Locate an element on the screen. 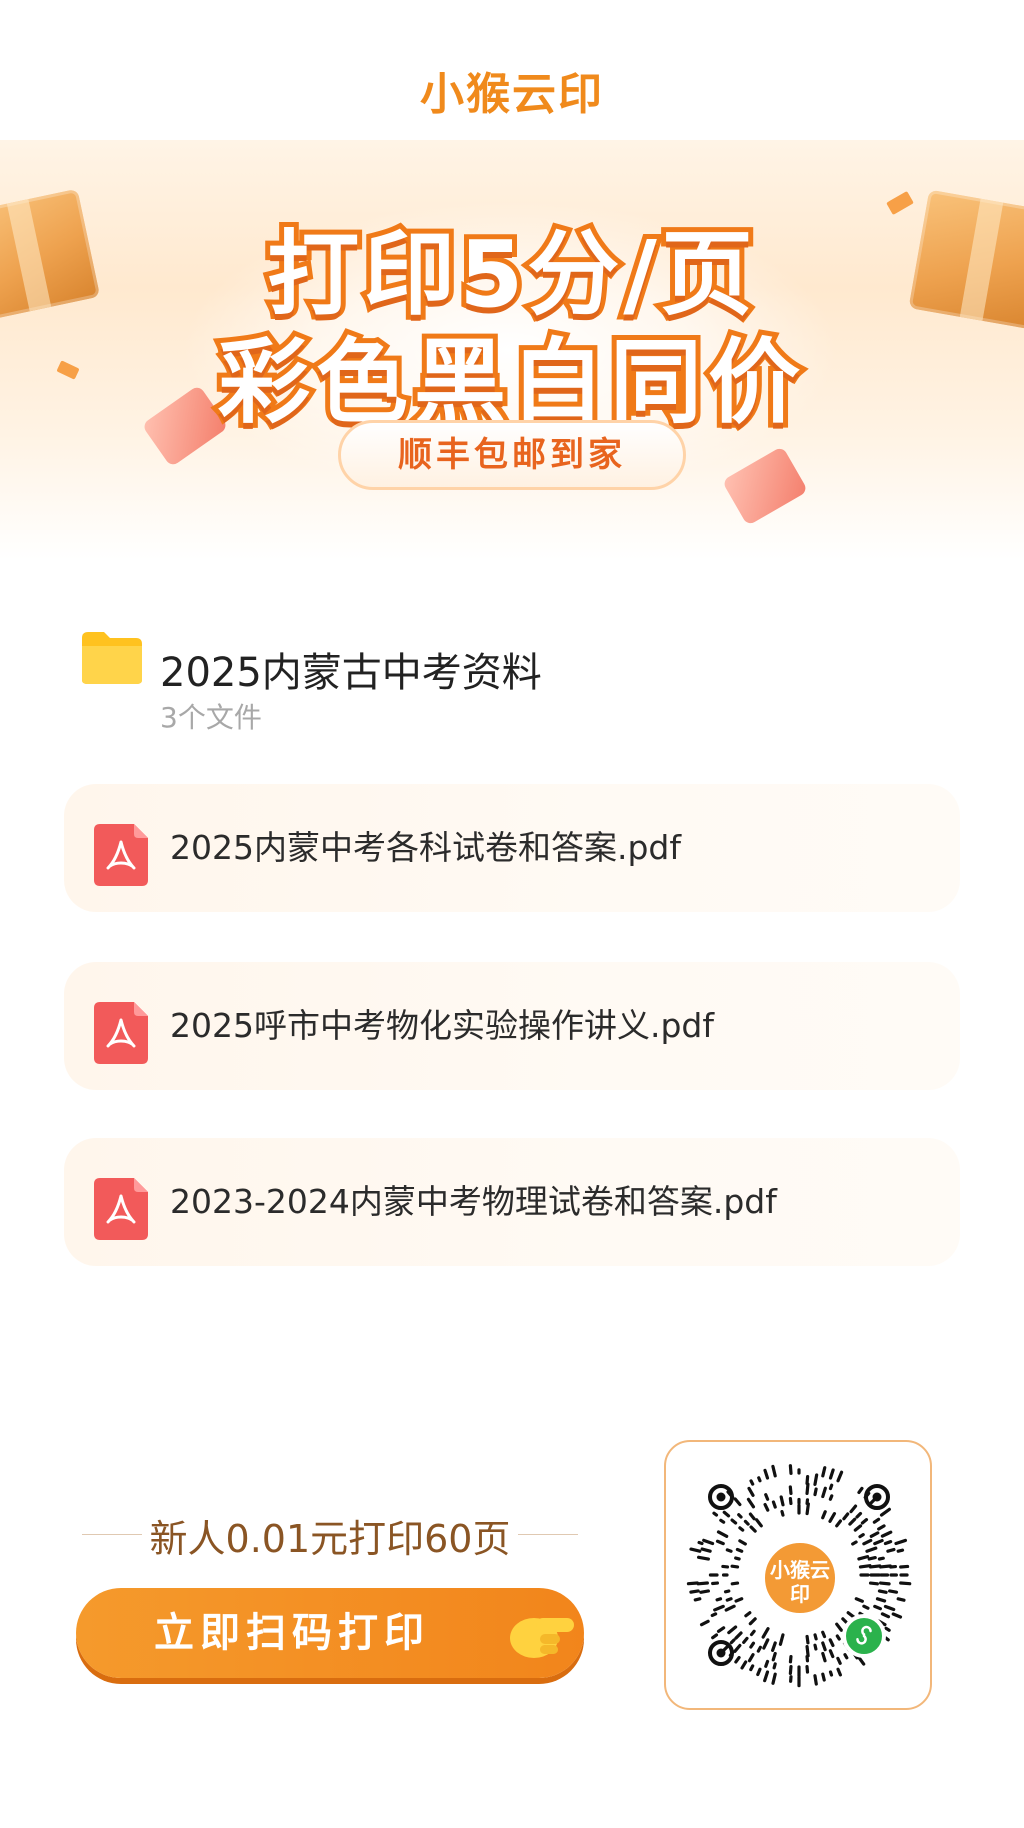  scan-to-print-button: 立即扫码打印 is located at coordinates (330, 1633).